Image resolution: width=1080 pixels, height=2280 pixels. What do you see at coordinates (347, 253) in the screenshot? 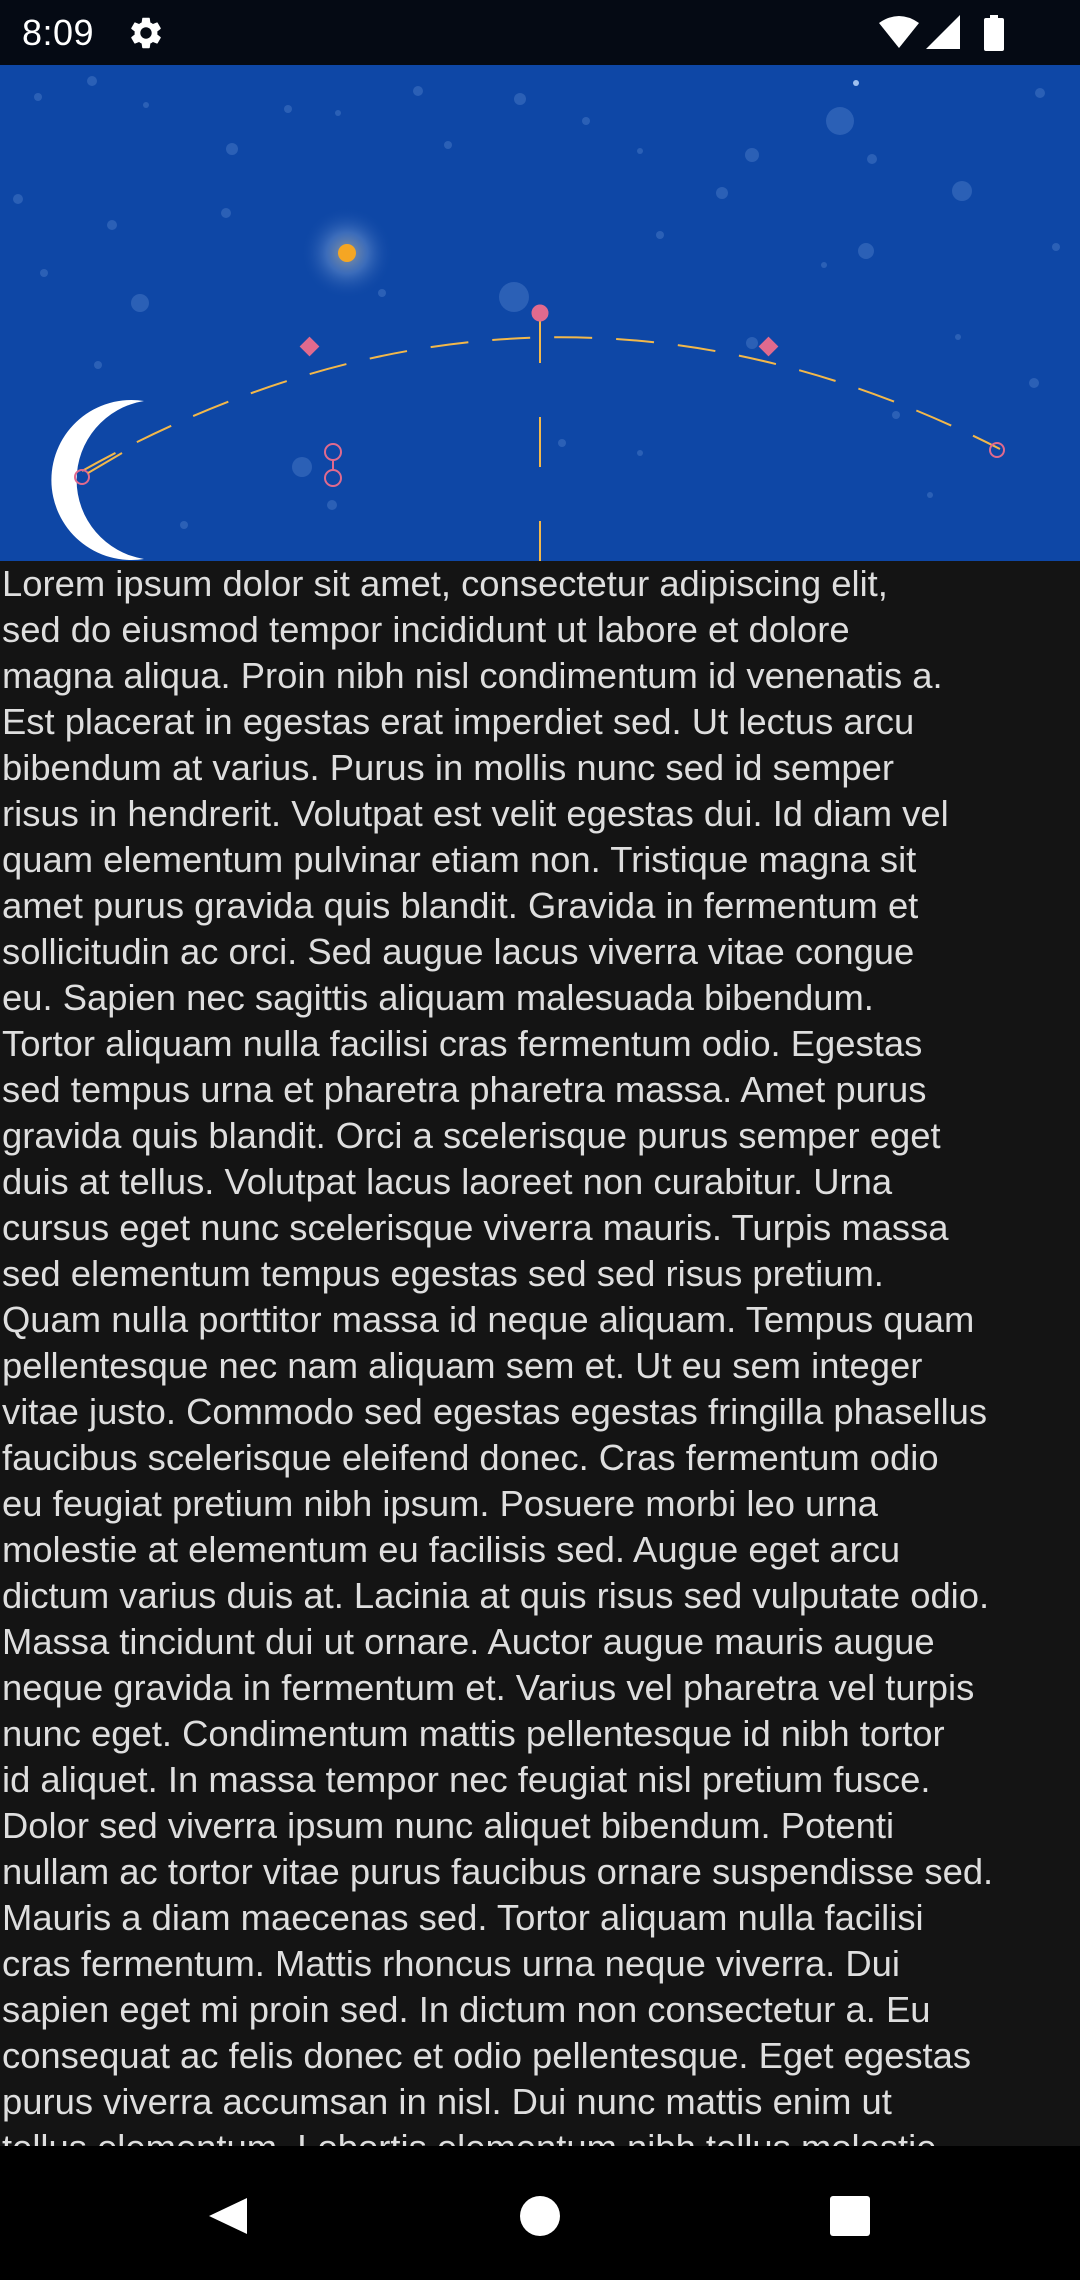
I see `sun-icon` at bounding box center [347, 253].